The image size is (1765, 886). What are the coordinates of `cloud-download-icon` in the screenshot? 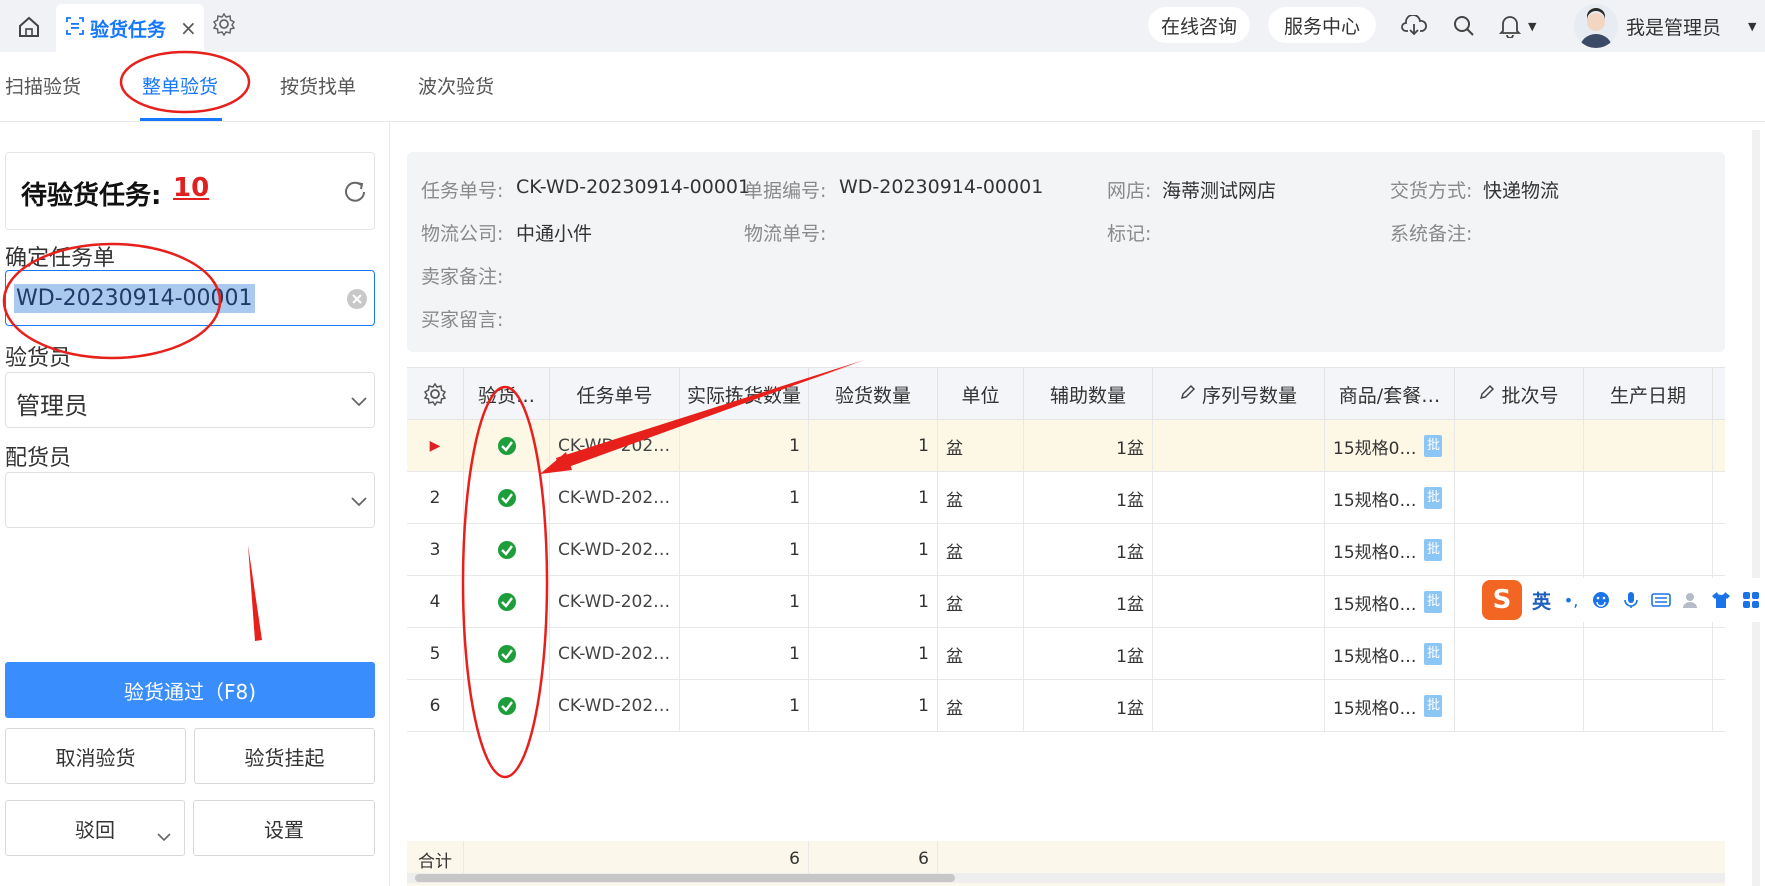 It's located at (1414, 26).